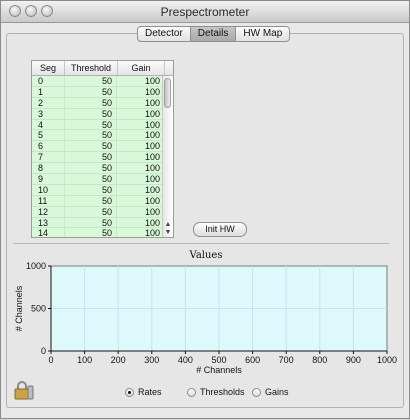 The height and width of the screenshot is (420, 410). I want to click on x-tick-label: 800, so click(319, 360).